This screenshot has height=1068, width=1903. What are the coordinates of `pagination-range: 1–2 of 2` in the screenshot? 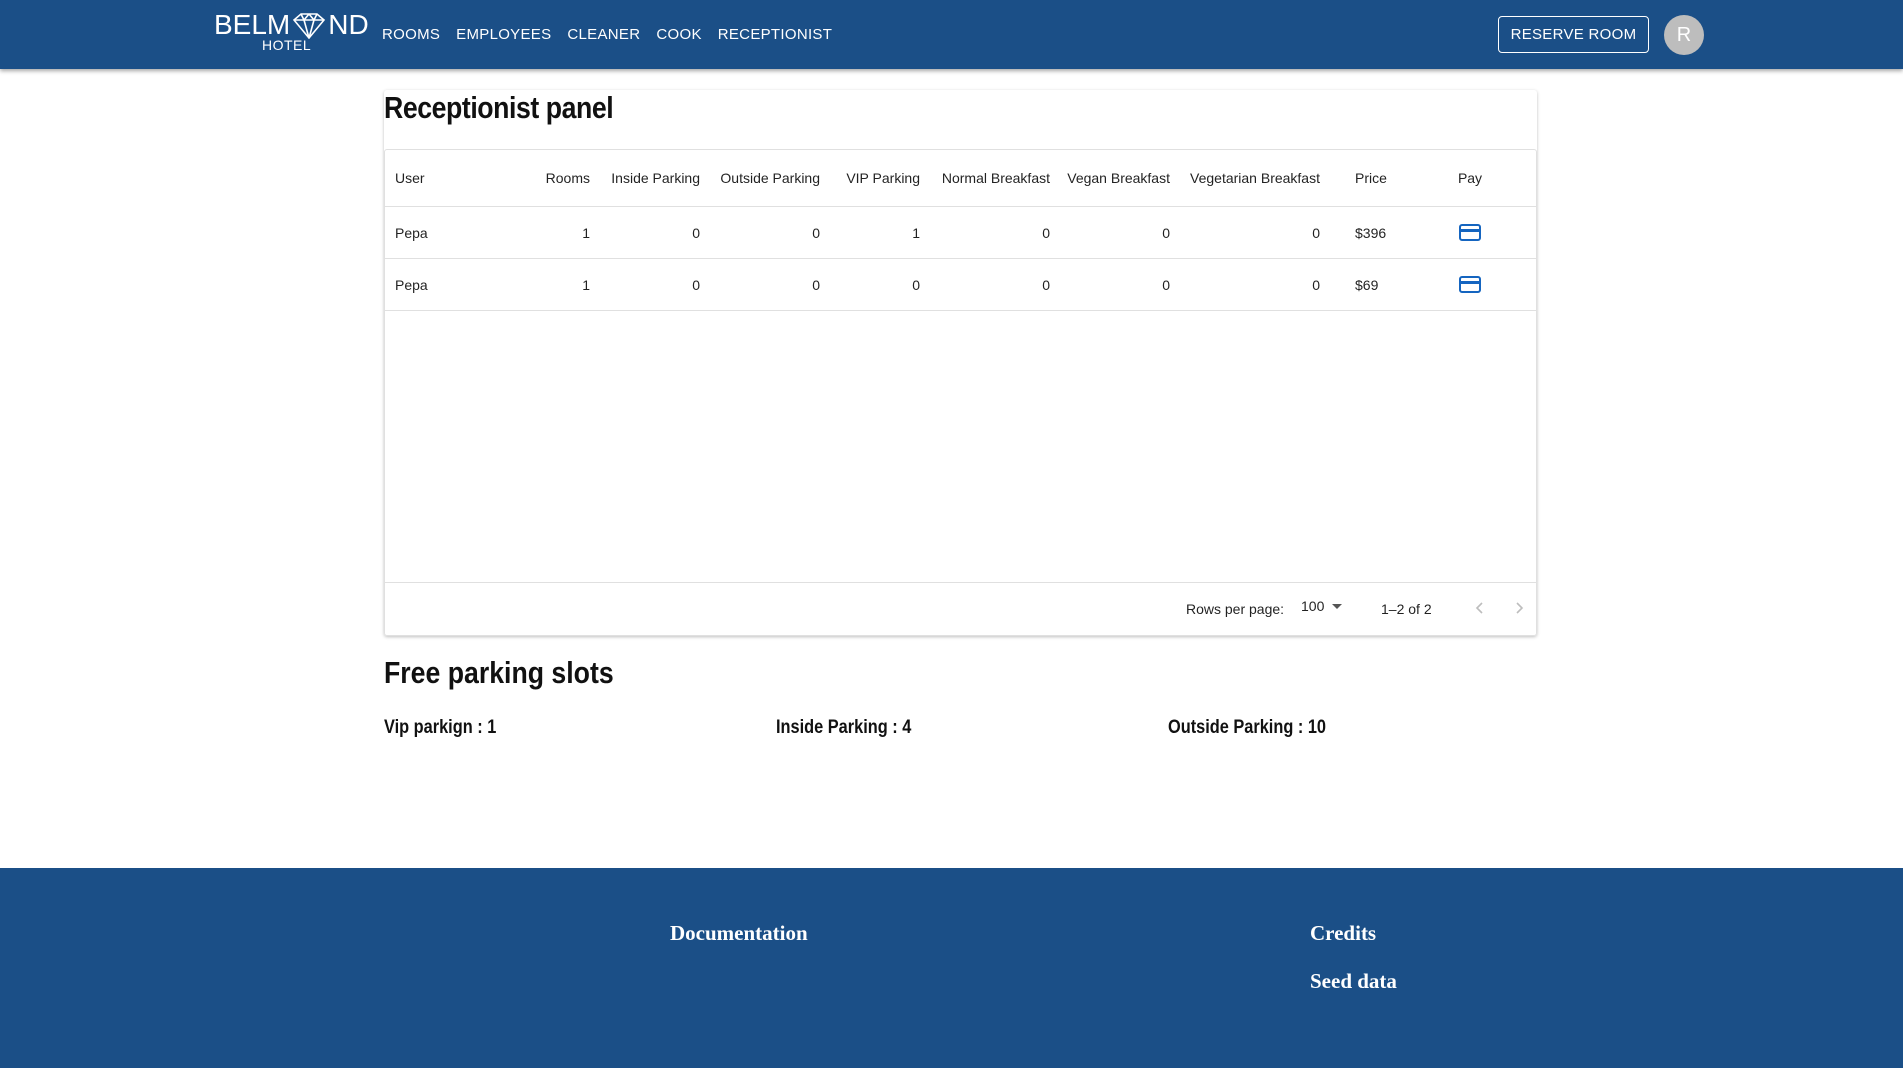 It's located at (1406, 609).